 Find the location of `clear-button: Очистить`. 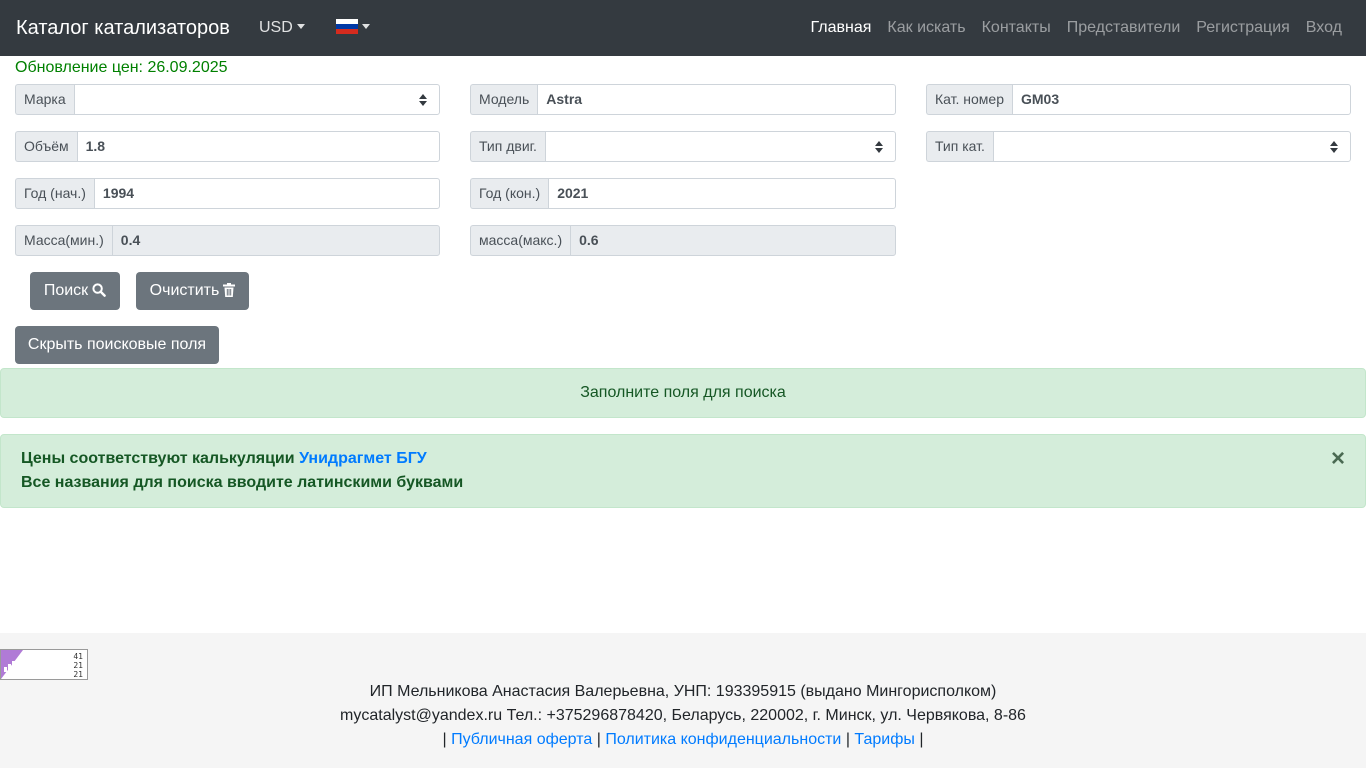

clear-button: Очистить is located at coordinates (192, 291).